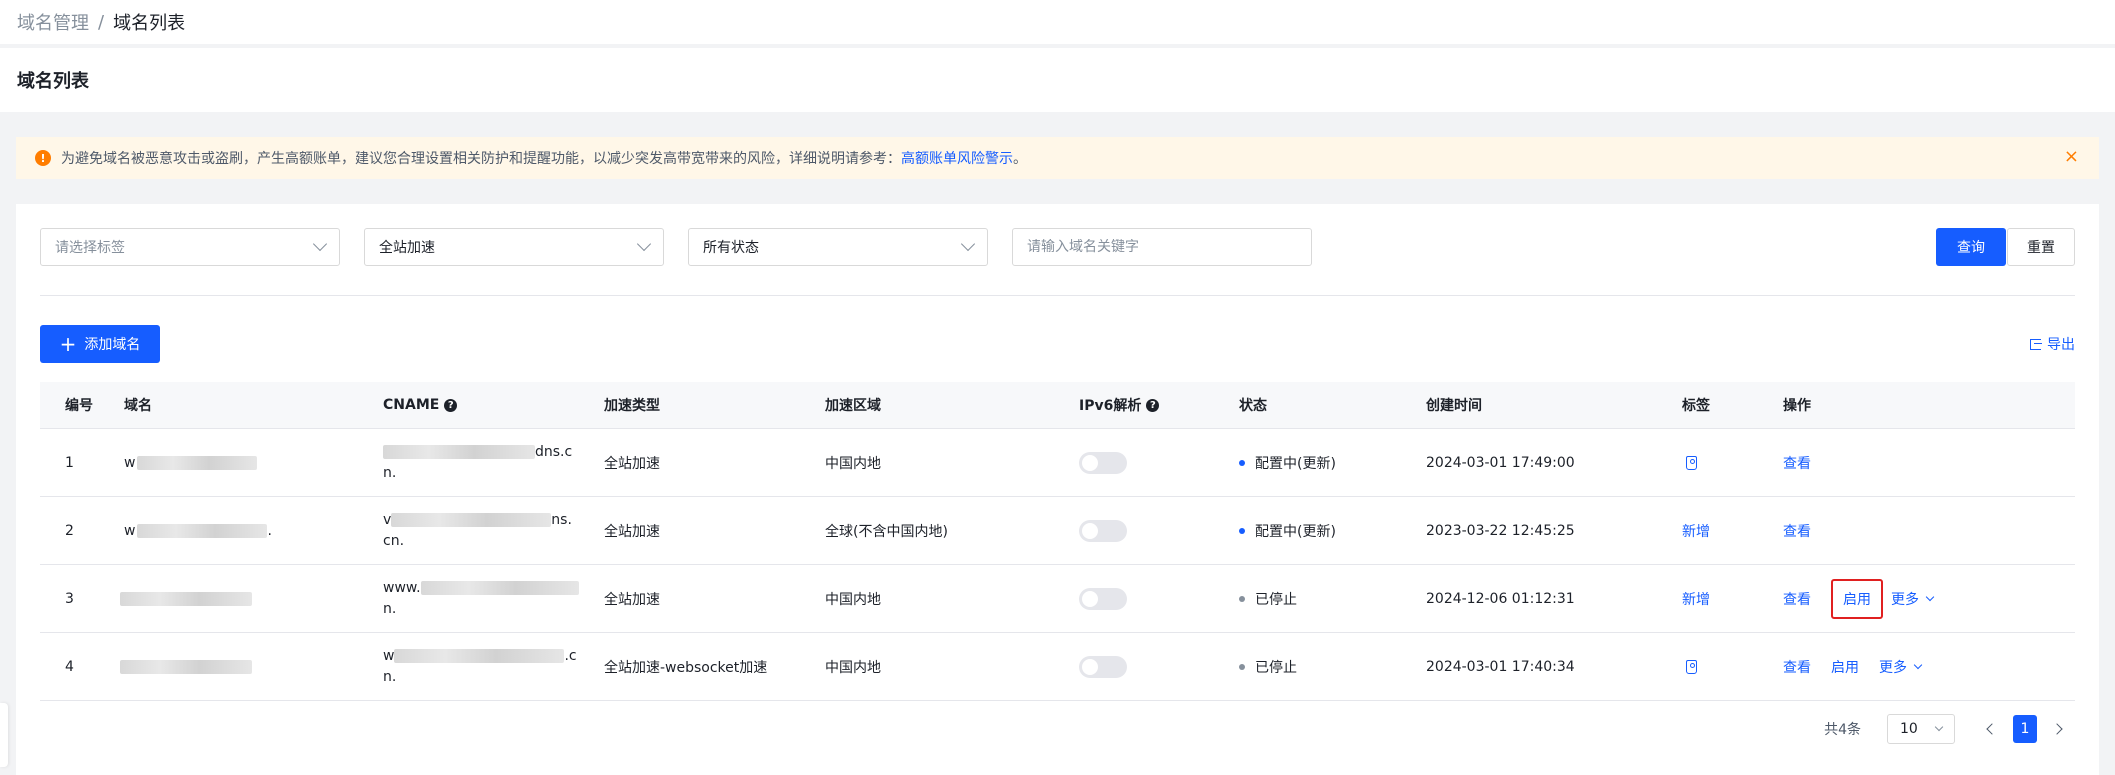 The image size is (2115, 775). Describe the element at coordinates (2059, 729) in the screenshot. I see `next-page-icon` at that location.